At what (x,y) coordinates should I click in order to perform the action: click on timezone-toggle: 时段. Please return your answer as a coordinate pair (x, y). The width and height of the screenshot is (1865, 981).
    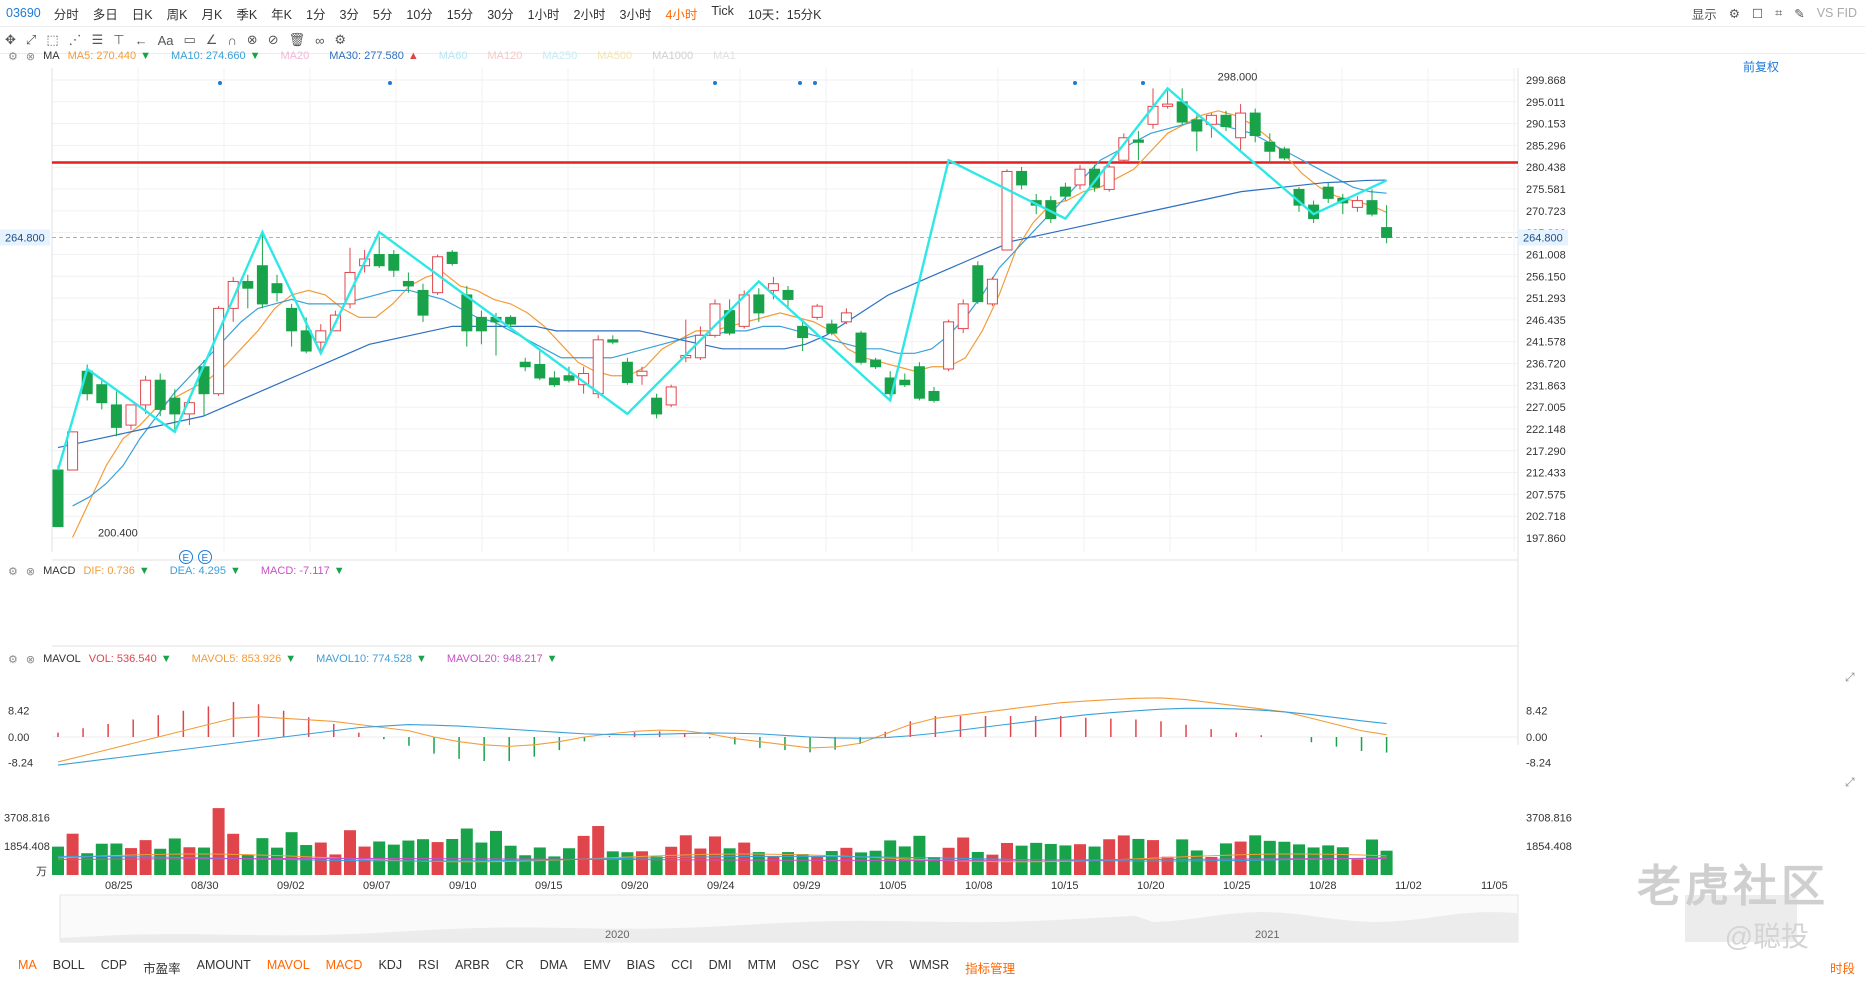
    Looking at the image, I should click on (1842, 967).